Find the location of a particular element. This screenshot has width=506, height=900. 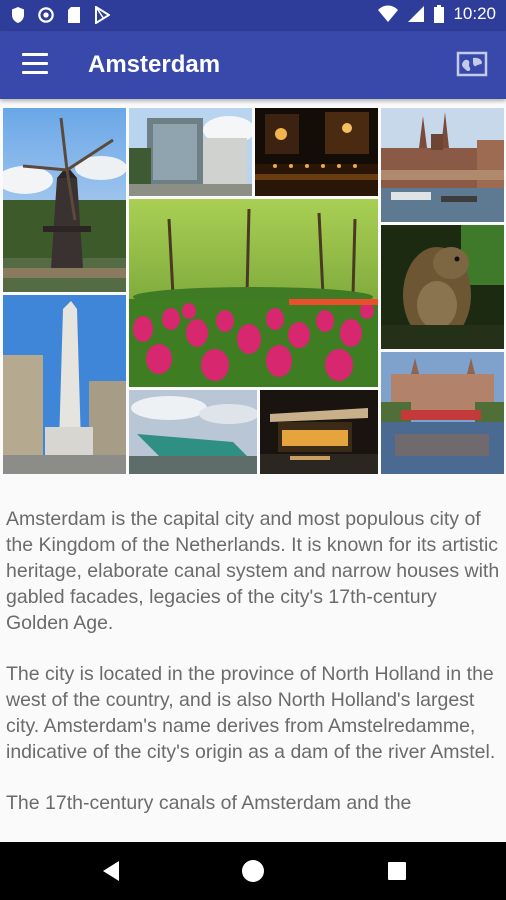

status-right: 10:20 is located at coordinates (436, 14).